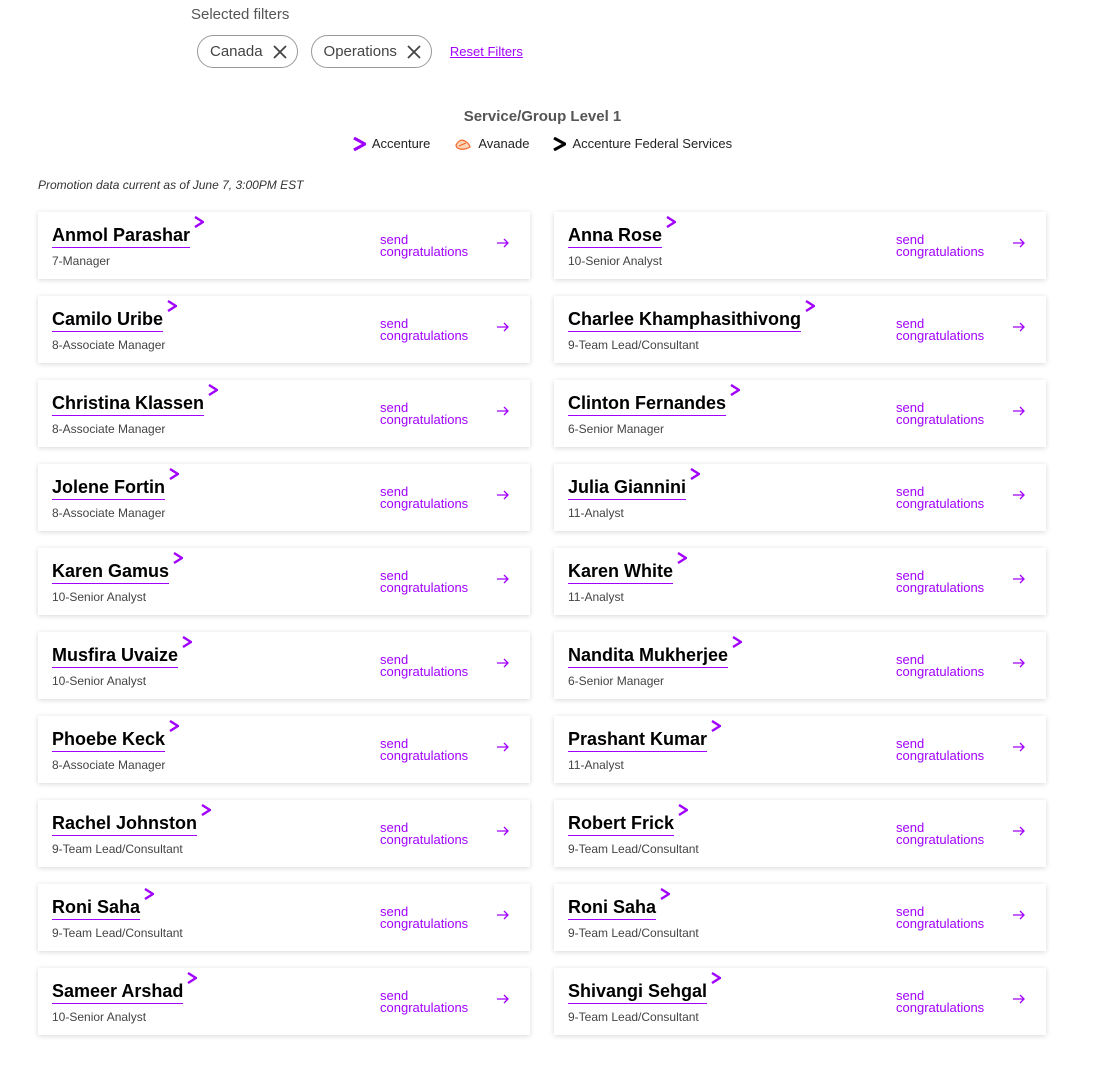  What do you see at coordinates (621, 571) in the screenshot?
I see `person-name: Karen White` at bounding box center [621, 571].